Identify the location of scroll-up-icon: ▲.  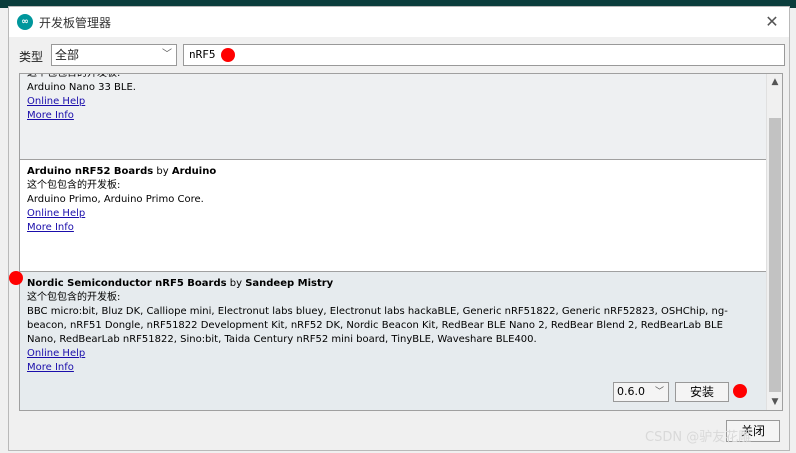
(774, 82).